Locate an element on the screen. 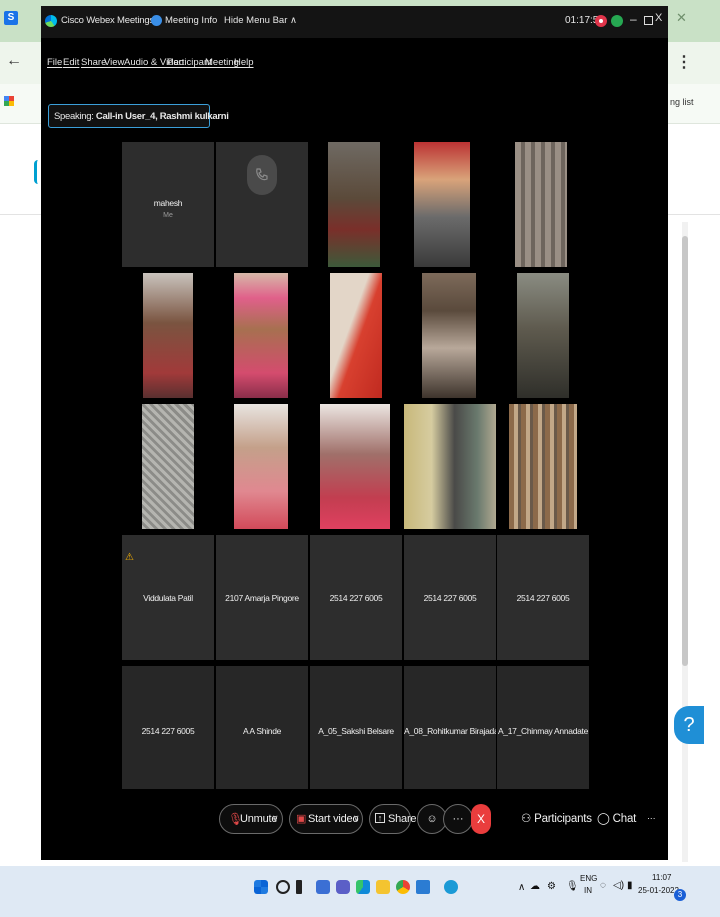 The image size is (720, 917). participant-name: A_05_Sakshi Belsare is located at coordinates (356, 731).